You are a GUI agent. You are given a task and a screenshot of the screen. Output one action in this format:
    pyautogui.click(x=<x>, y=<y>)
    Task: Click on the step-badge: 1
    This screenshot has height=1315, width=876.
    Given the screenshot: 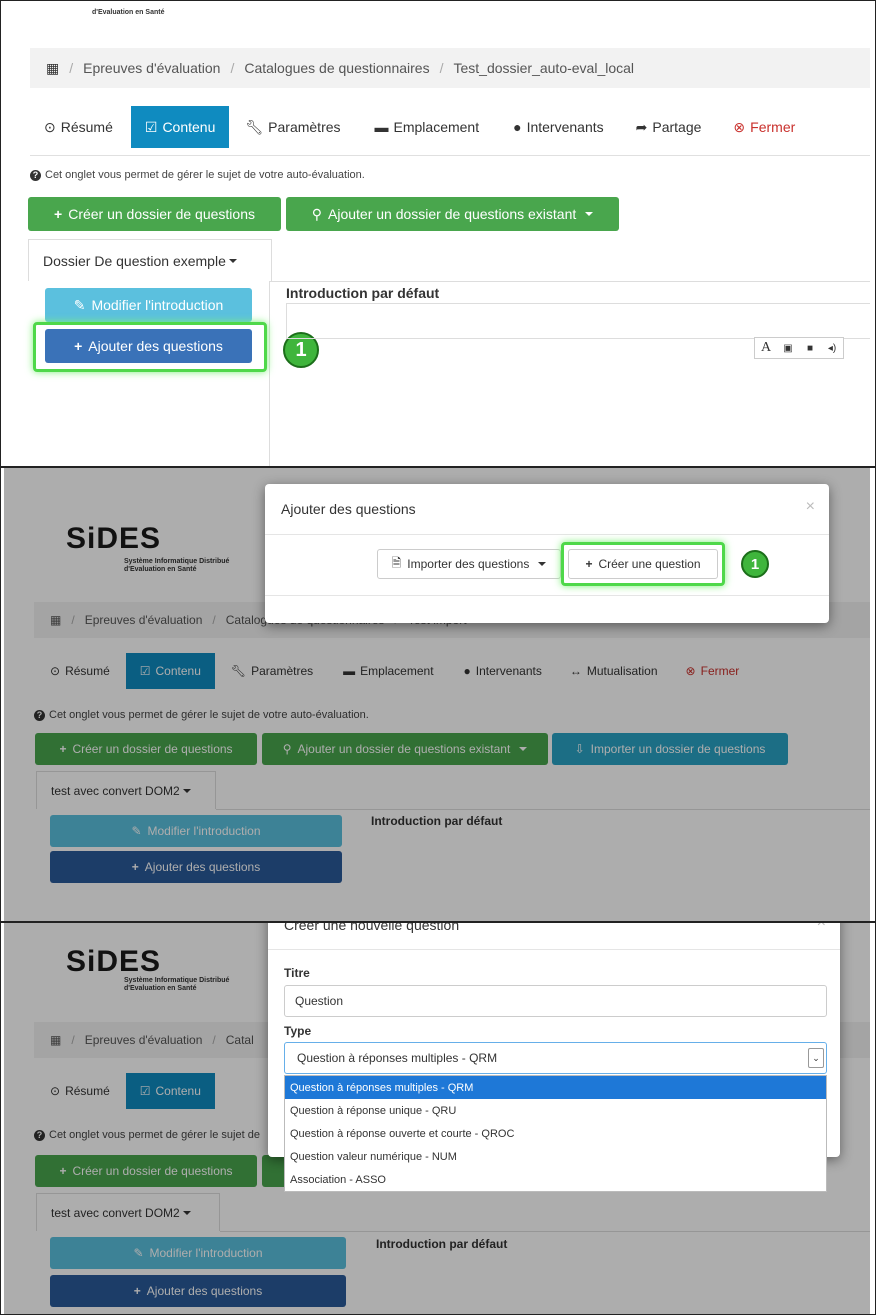 What is the action you would take?
    pyautogui.click(x=755, y=564)
    